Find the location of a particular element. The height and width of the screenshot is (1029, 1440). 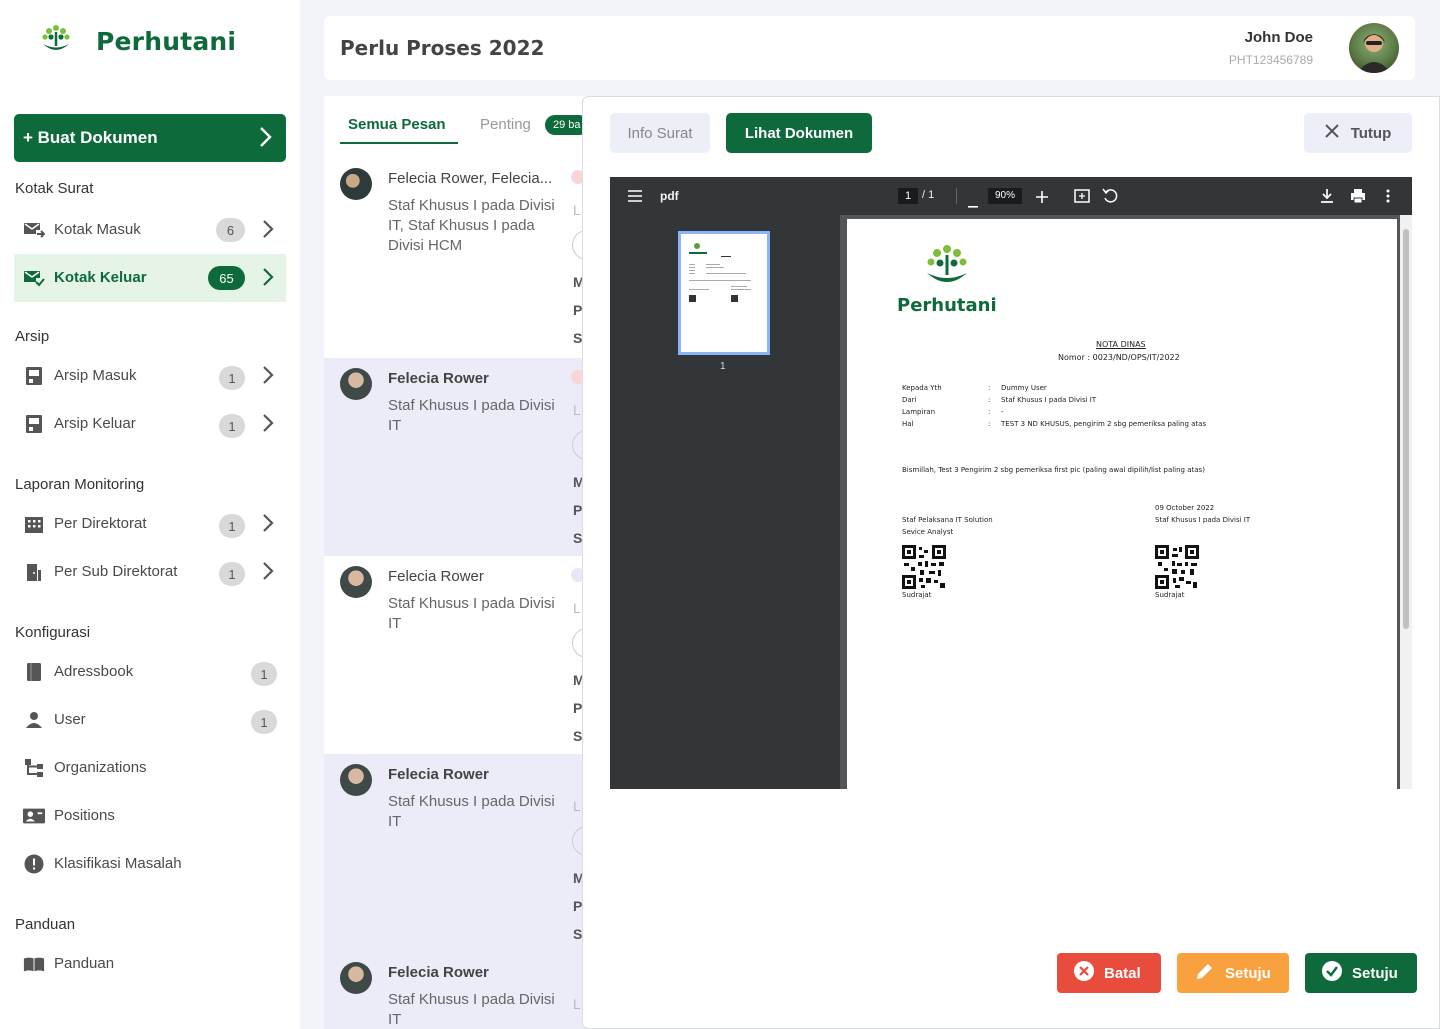

sidebar-item-label: User is located at coordinates (70, 719).